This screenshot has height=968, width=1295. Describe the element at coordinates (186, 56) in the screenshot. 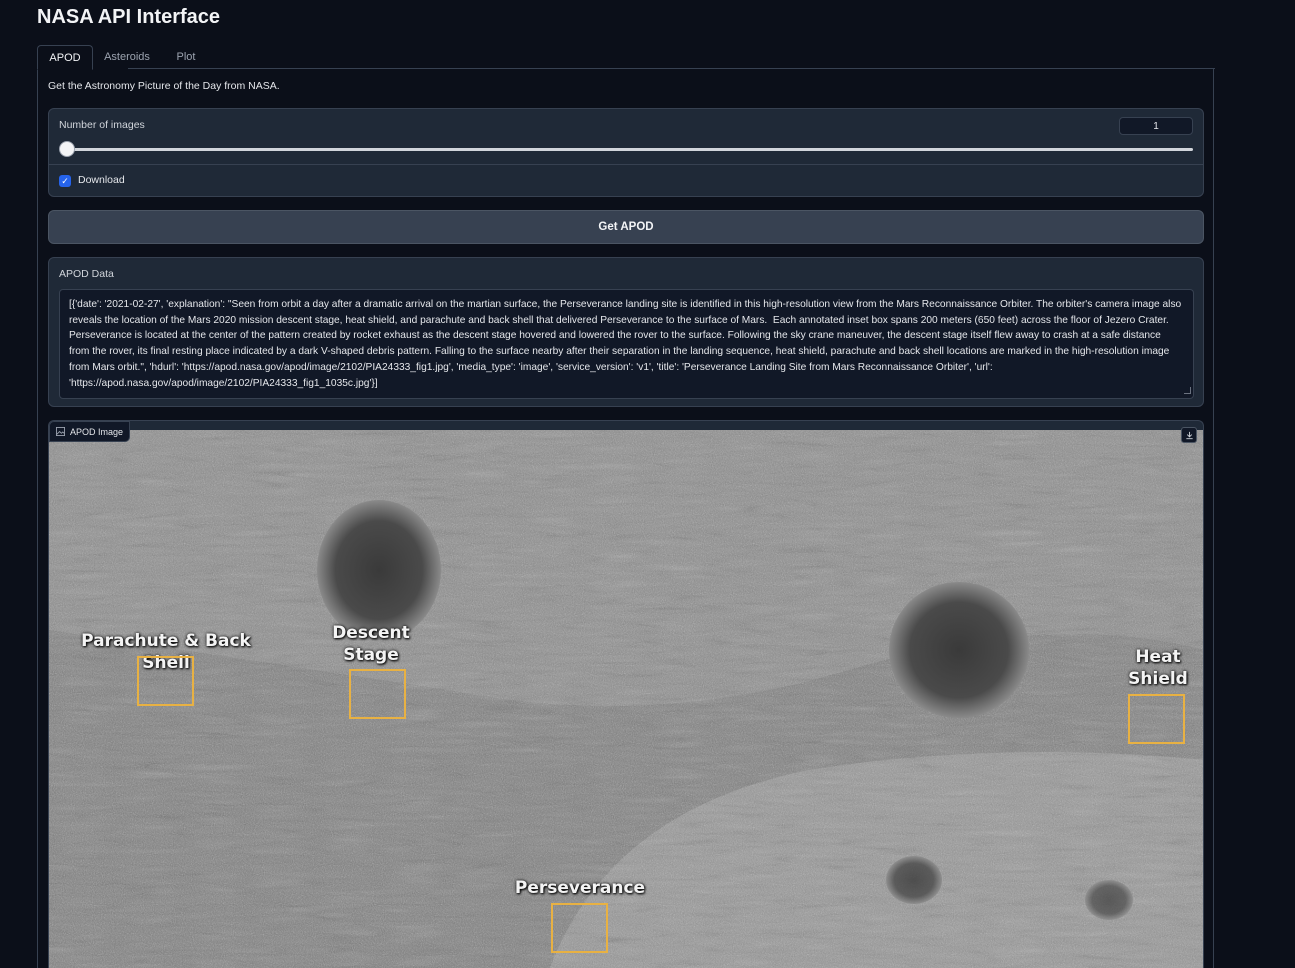

I see `tab-plot: Plot` at that location.